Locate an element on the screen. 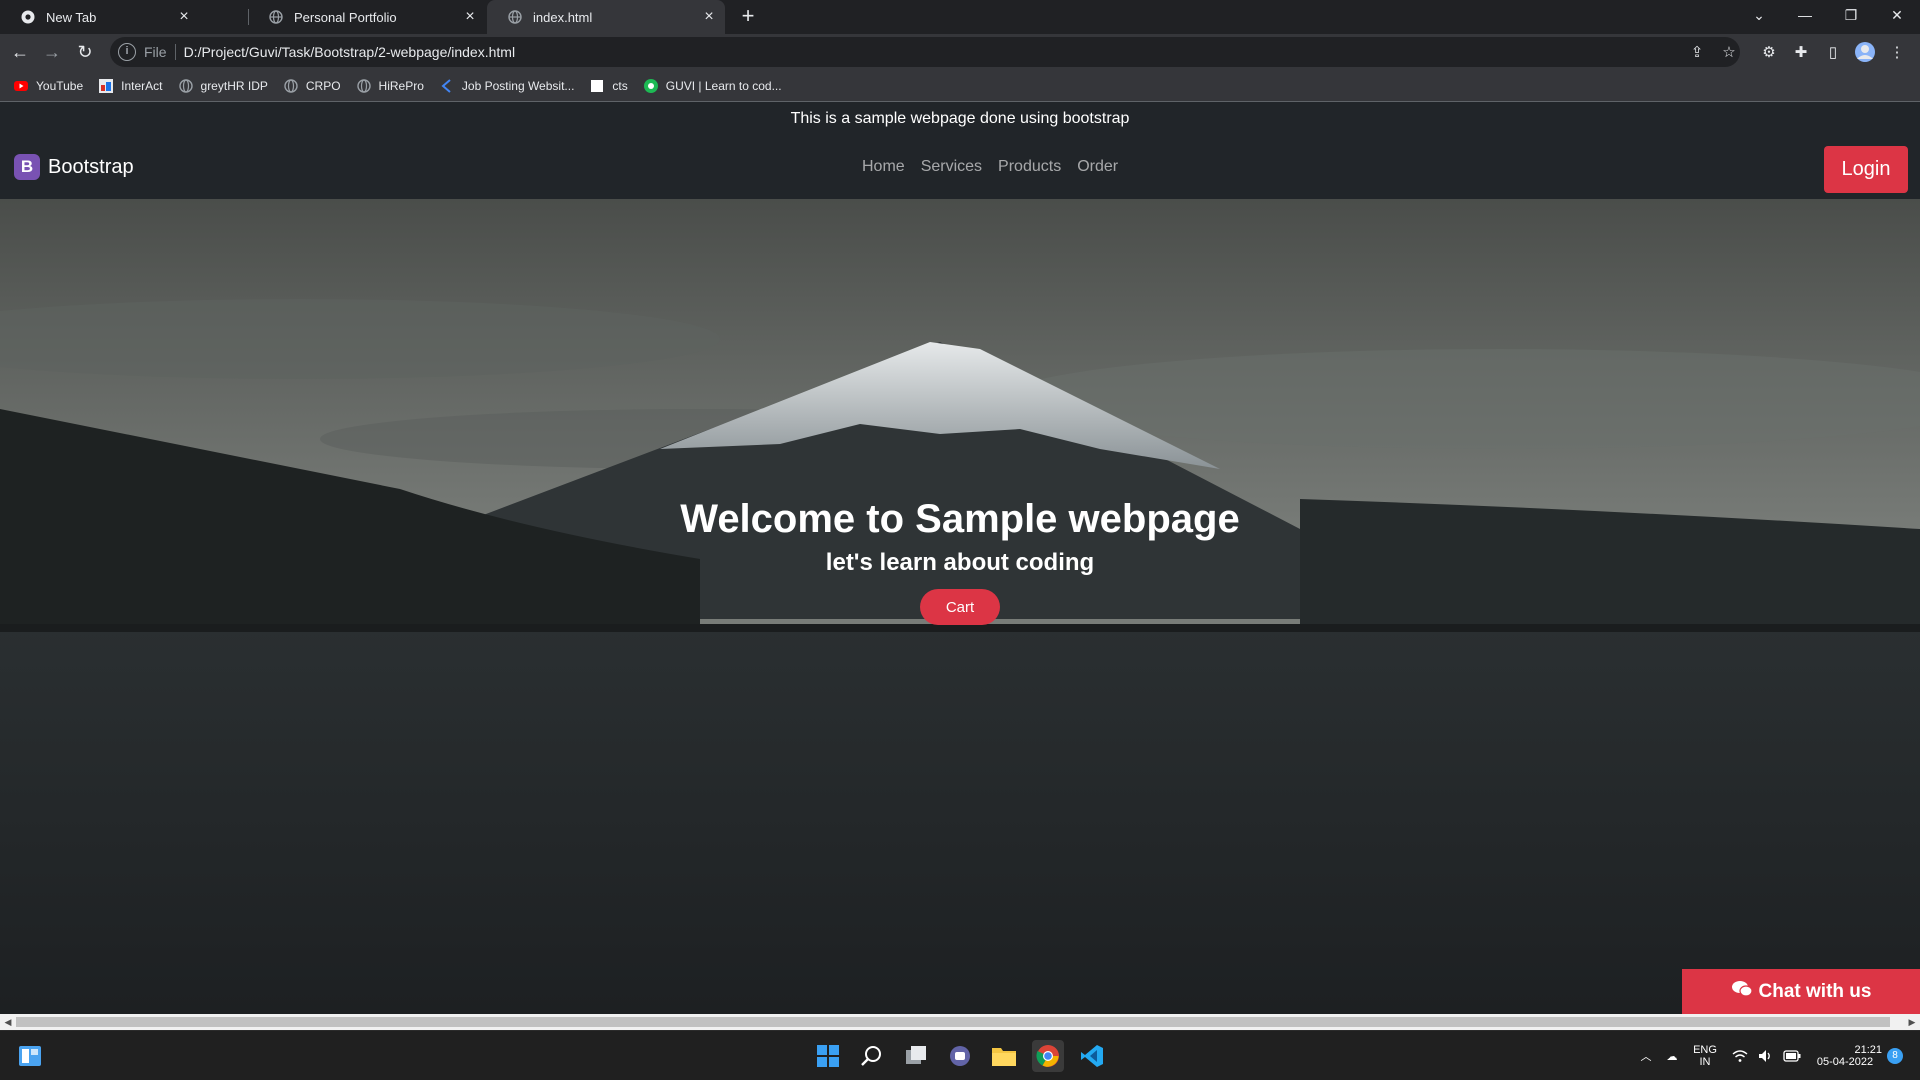 Image resolution: width=1920 pixels, height=1080 pixels. guvi-icon is located at coordinates (650, 85).